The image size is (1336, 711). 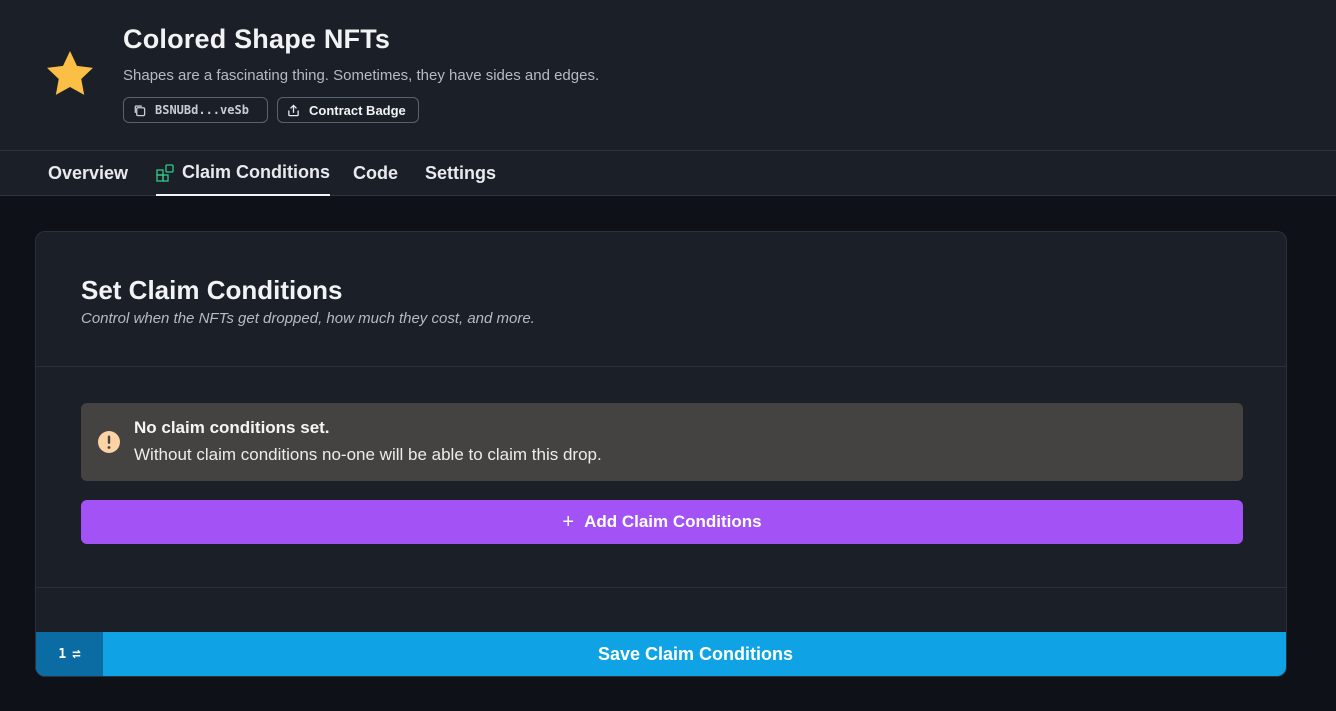 I want to click on tab-claim-conditions-label: Claim Conditions, so click(x=256, y=172).